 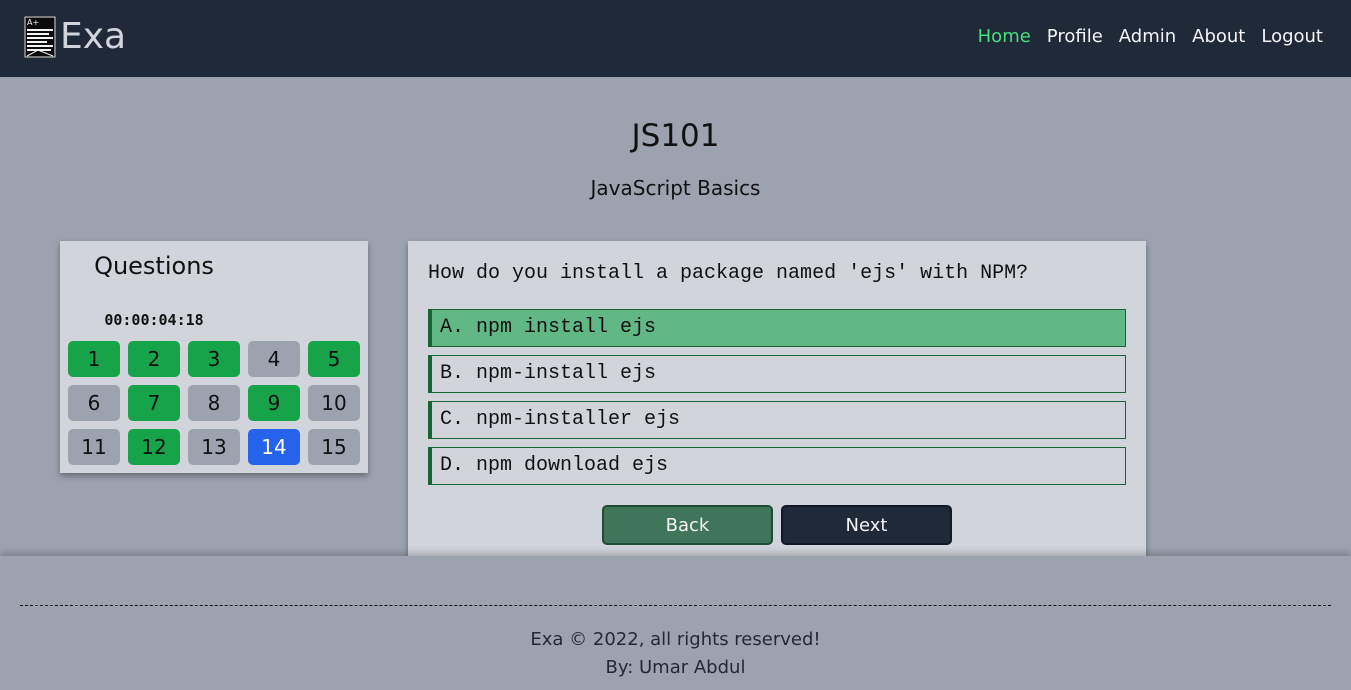 What do you see at coordinates (154, 447) in the screenshot?
I see `question-number-button: 12` at bounding box center [154, 447].